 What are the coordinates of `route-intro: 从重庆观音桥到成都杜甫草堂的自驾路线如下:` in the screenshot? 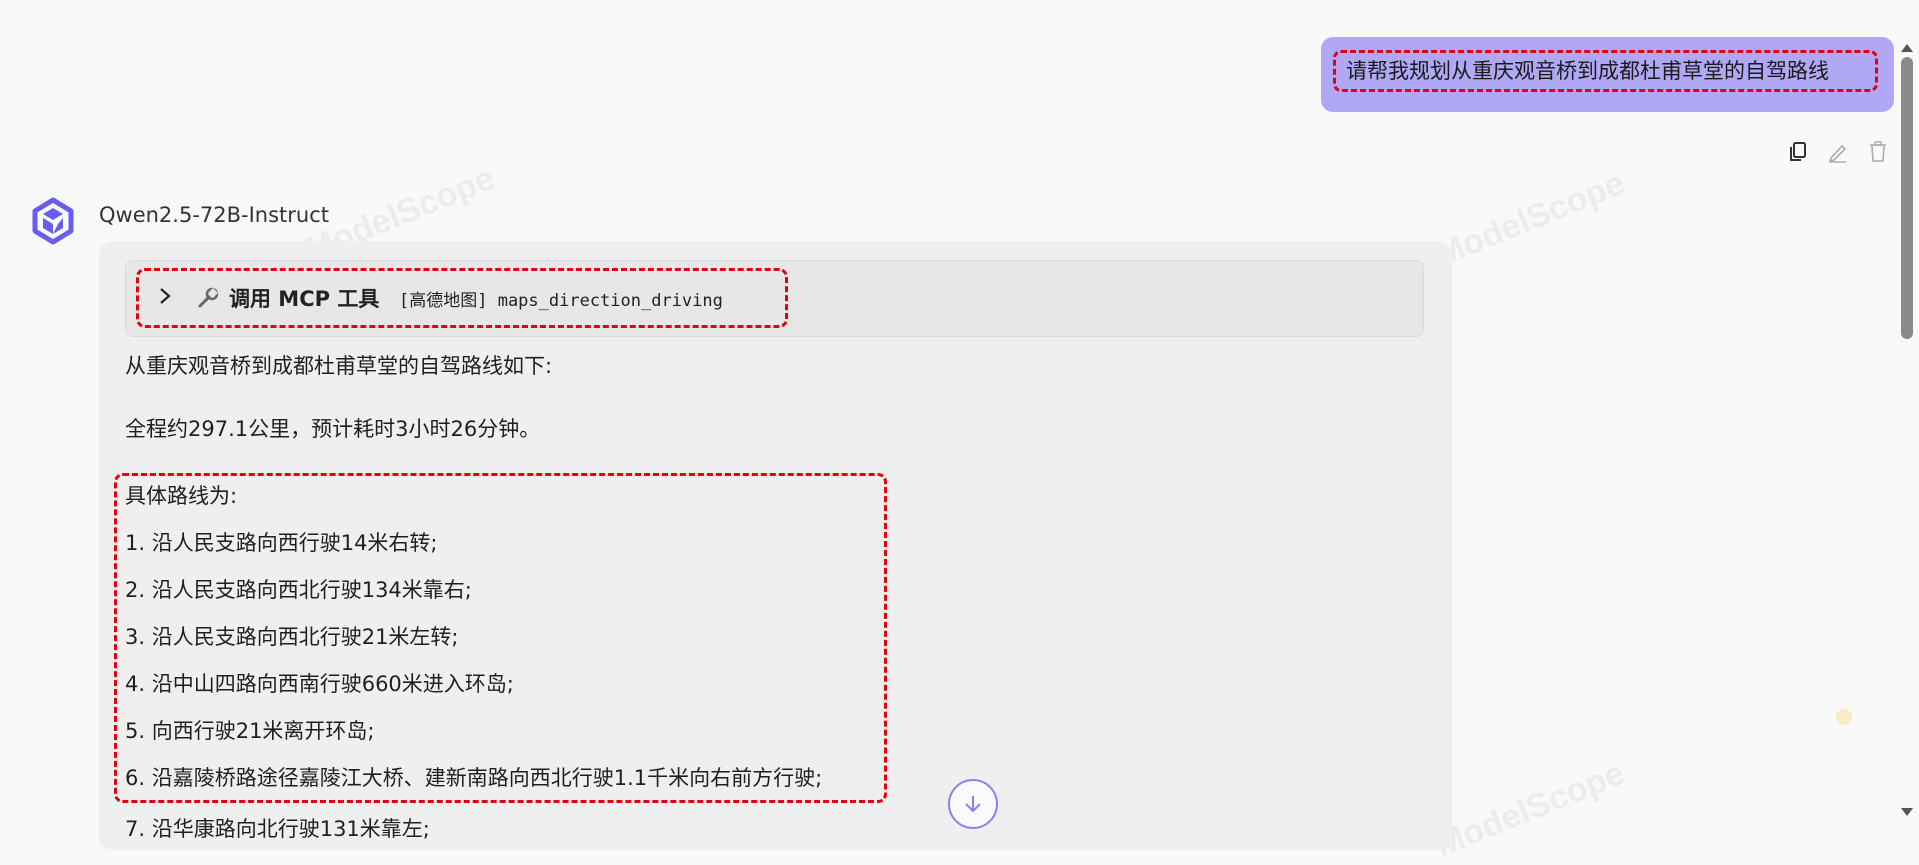 It's located at (339, 366).